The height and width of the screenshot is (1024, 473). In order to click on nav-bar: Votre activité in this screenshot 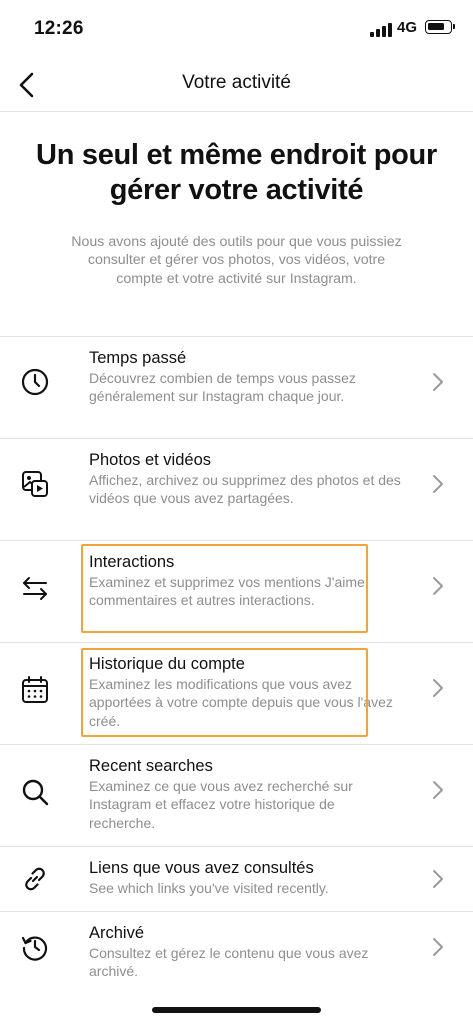, I will do `click(236, 85)`.